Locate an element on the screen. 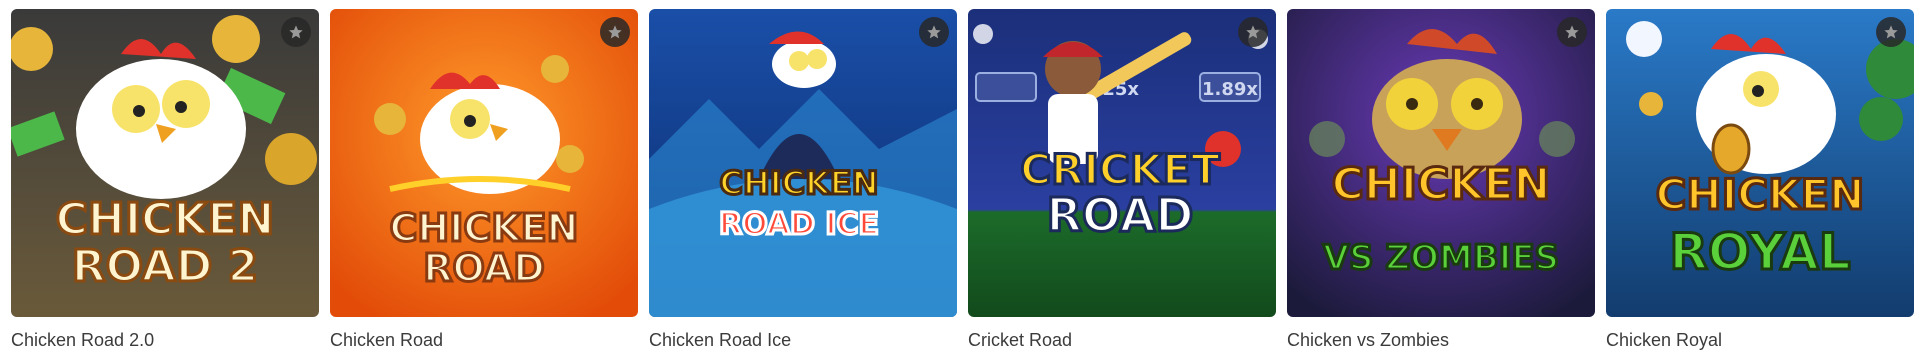 The height and width of the screenshot is (356, 1922). logo-line-2: ROYAL is located at coordinates (1759, 252).